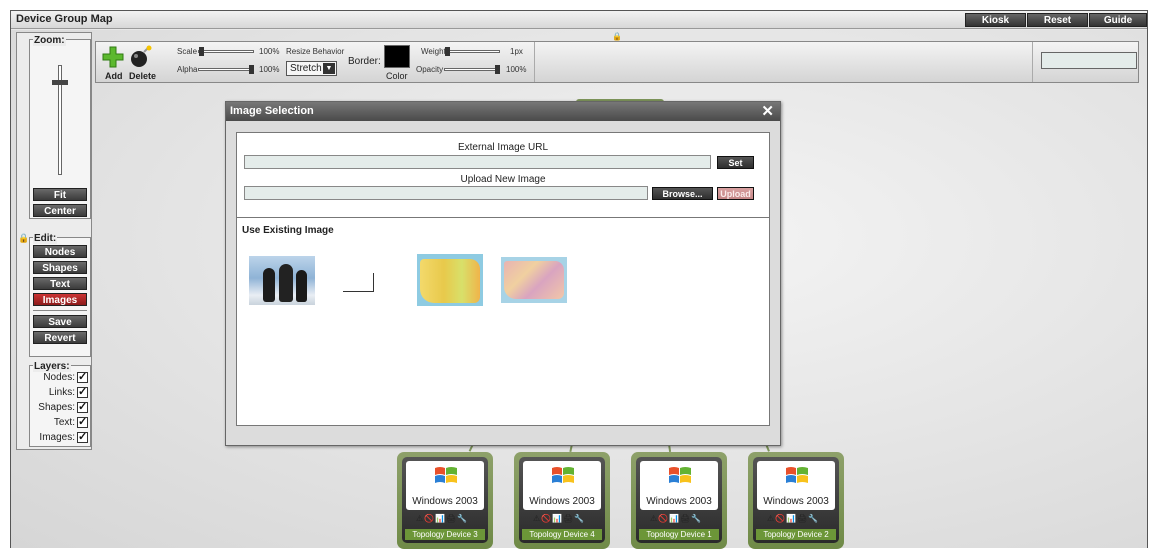 This screenshot has width=1158, height=550. I want to click on topology-node: Windows 2003 ⚠🚫📊🖨🔧 Topology Device 4, so click(562, 500).